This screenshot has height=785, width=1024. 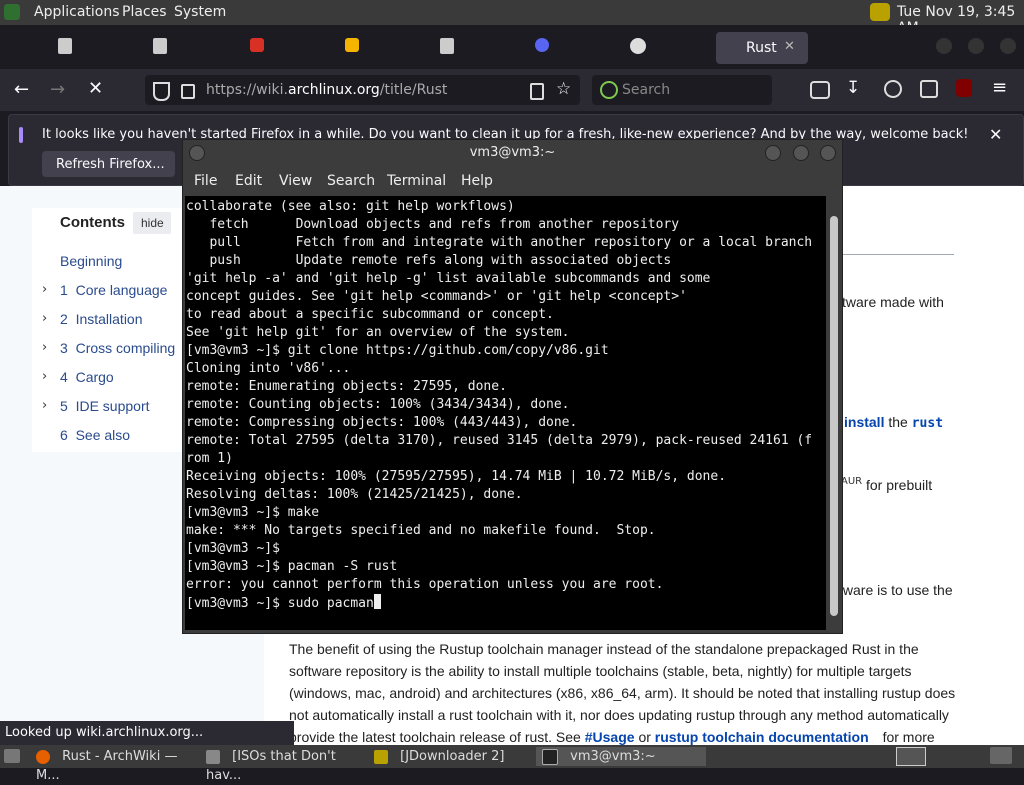 What do you see at coordinates (1008, 46) in the screenshot?
I see `close-window-icon` at bounding box center [1008, 46].